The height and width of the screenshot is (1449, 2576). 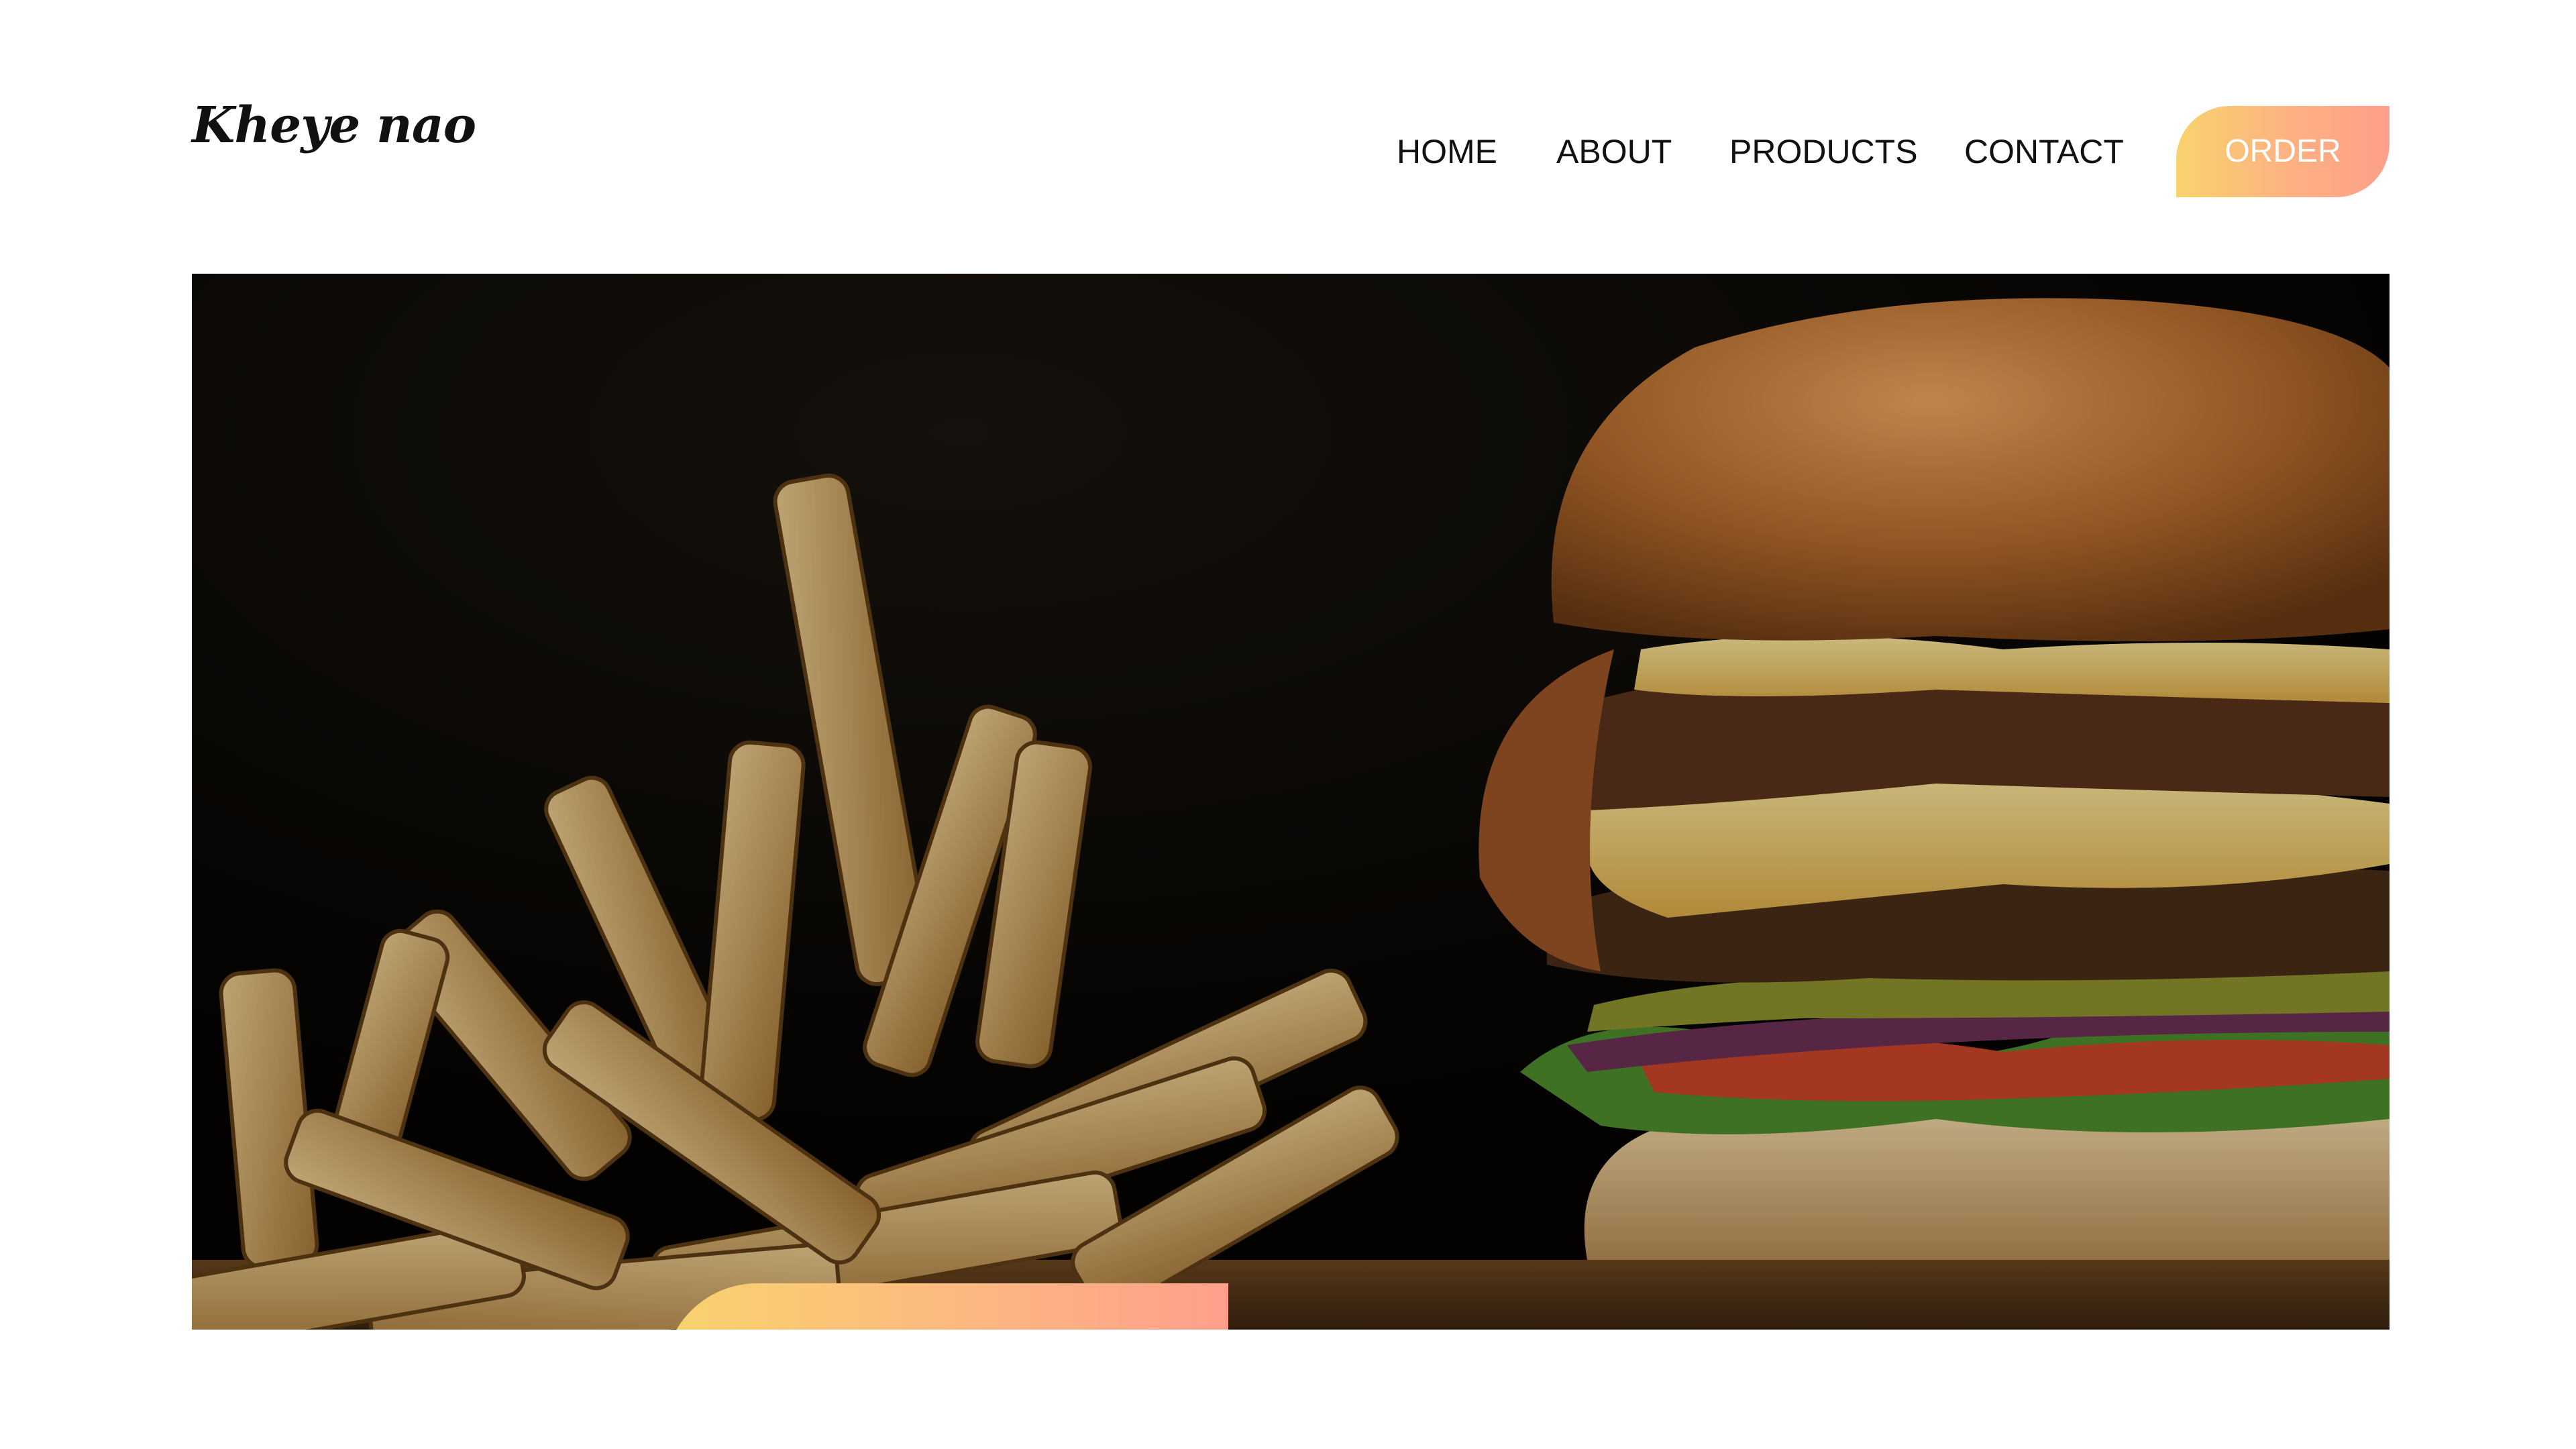 What do you see at coordinates (1823, 151) in the screenshot?
I see `nav-products-link: PRODUCTS` at bounding box center [1823, 151].